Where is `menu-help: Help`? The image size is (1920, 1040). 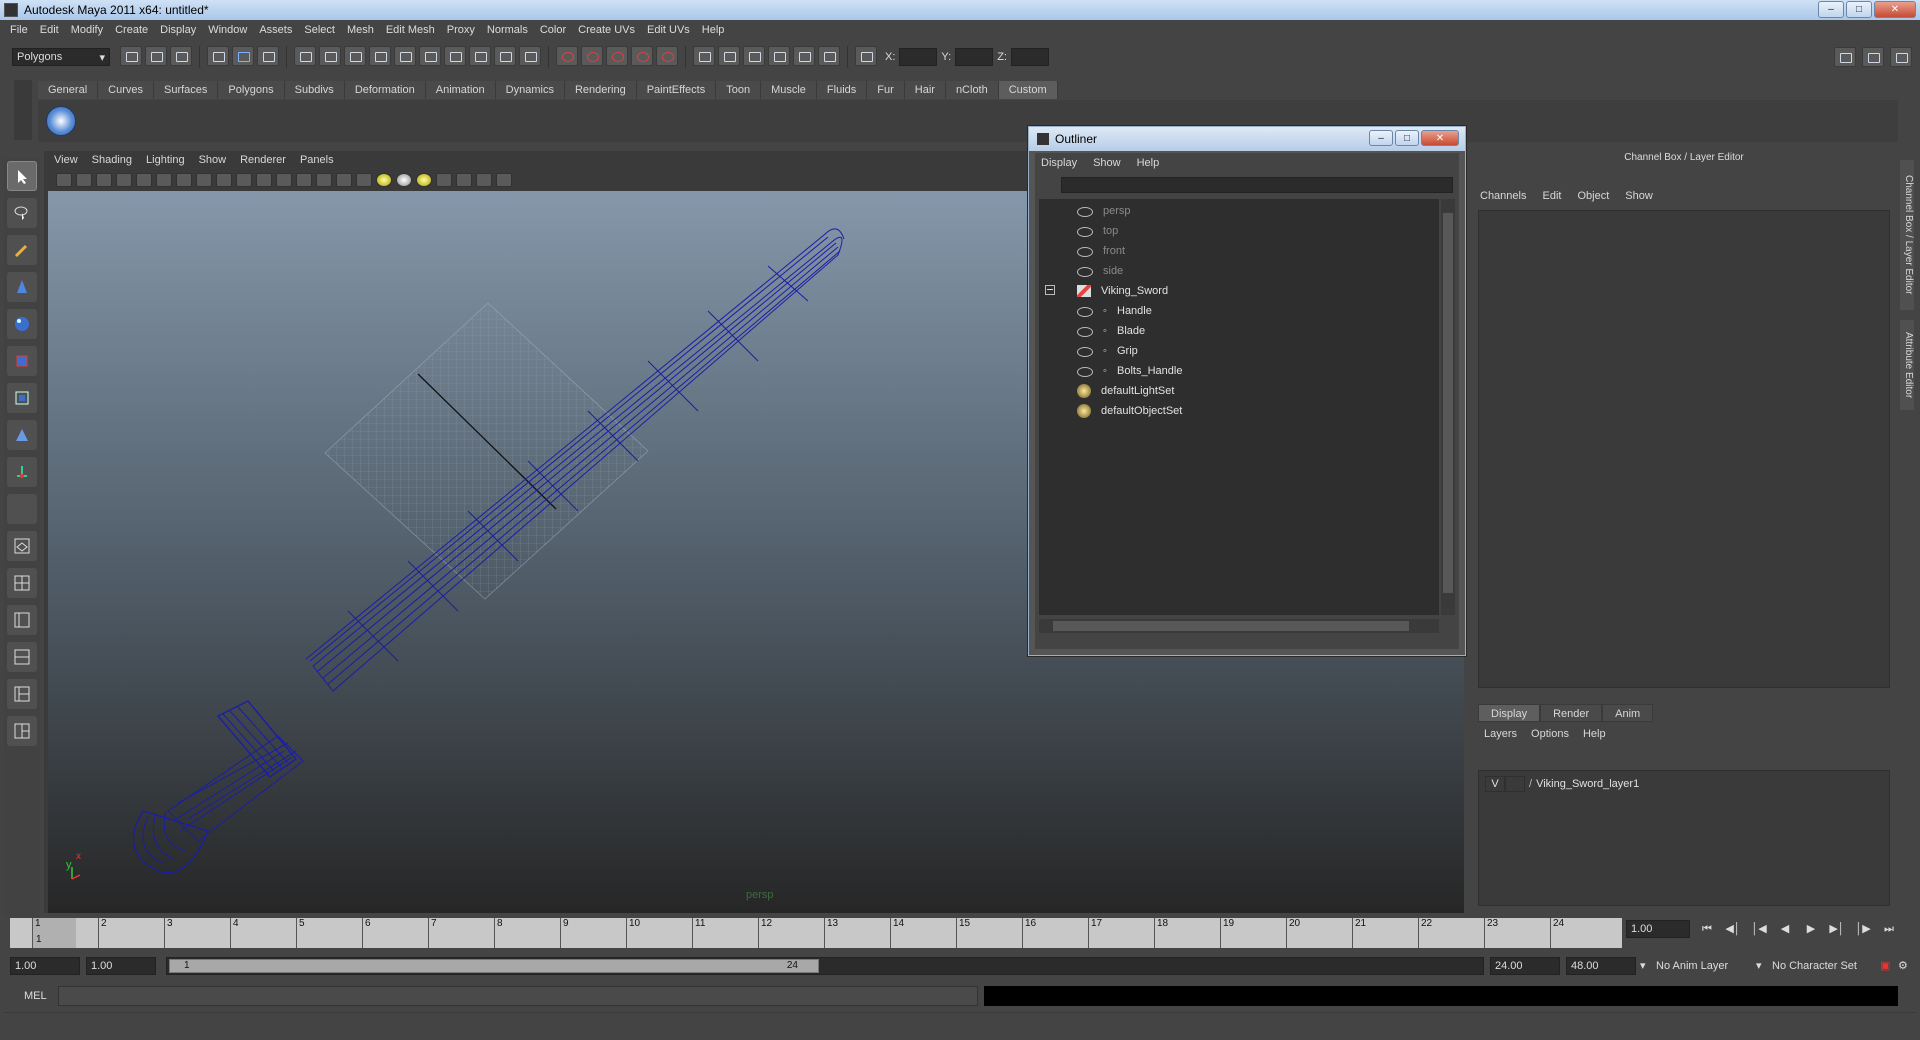
menu-help: Help is located at coordinates (713, 30).